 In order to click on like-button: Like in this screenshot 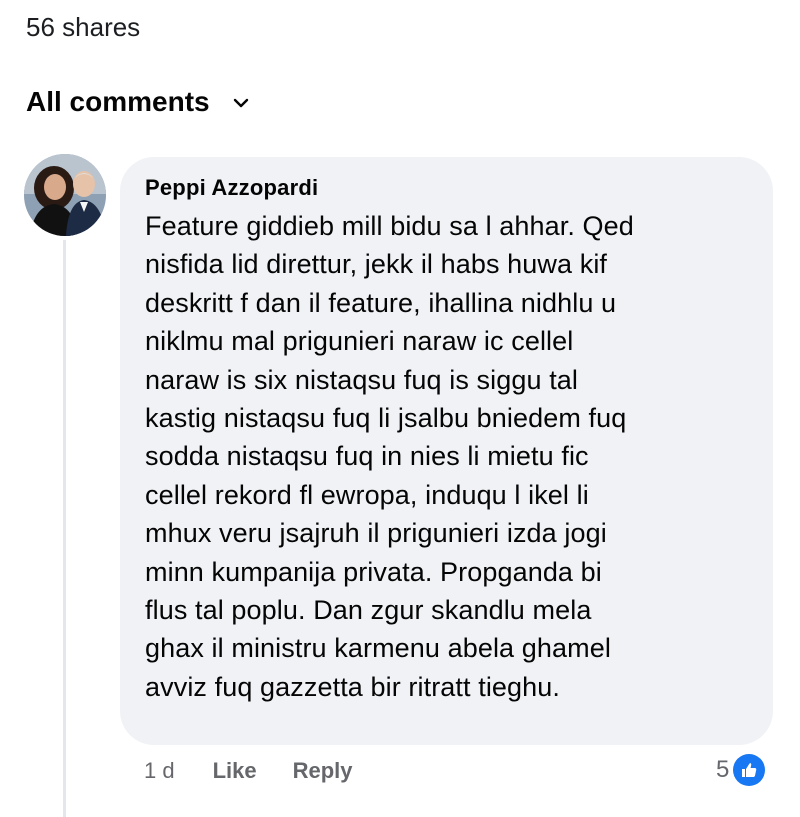, I will do `click(235, 771)`.